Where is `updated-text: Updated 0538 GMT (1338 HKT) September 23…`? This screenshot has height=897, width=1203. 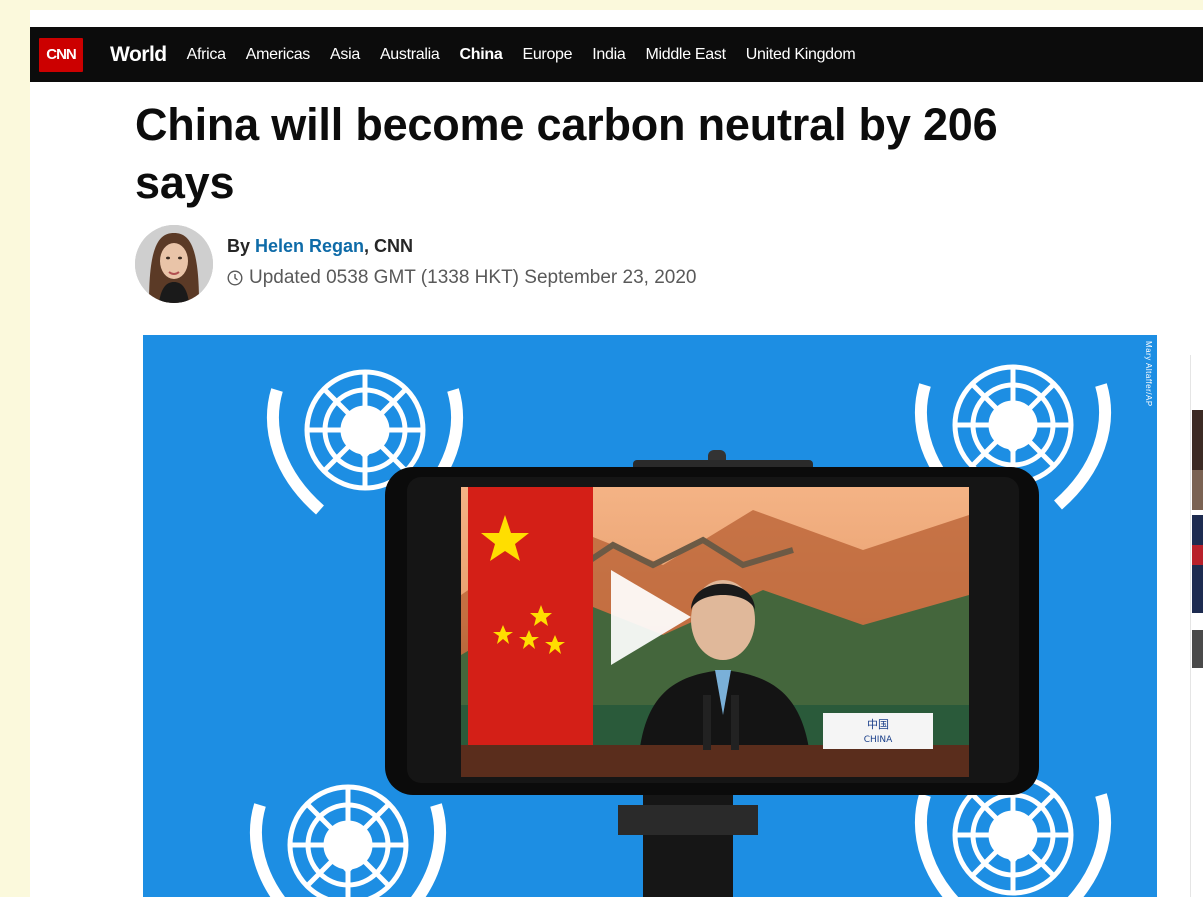 updated-text: Updated 0538 GMT (1338 HKT) September 23… is located at coordinates (473, 277).